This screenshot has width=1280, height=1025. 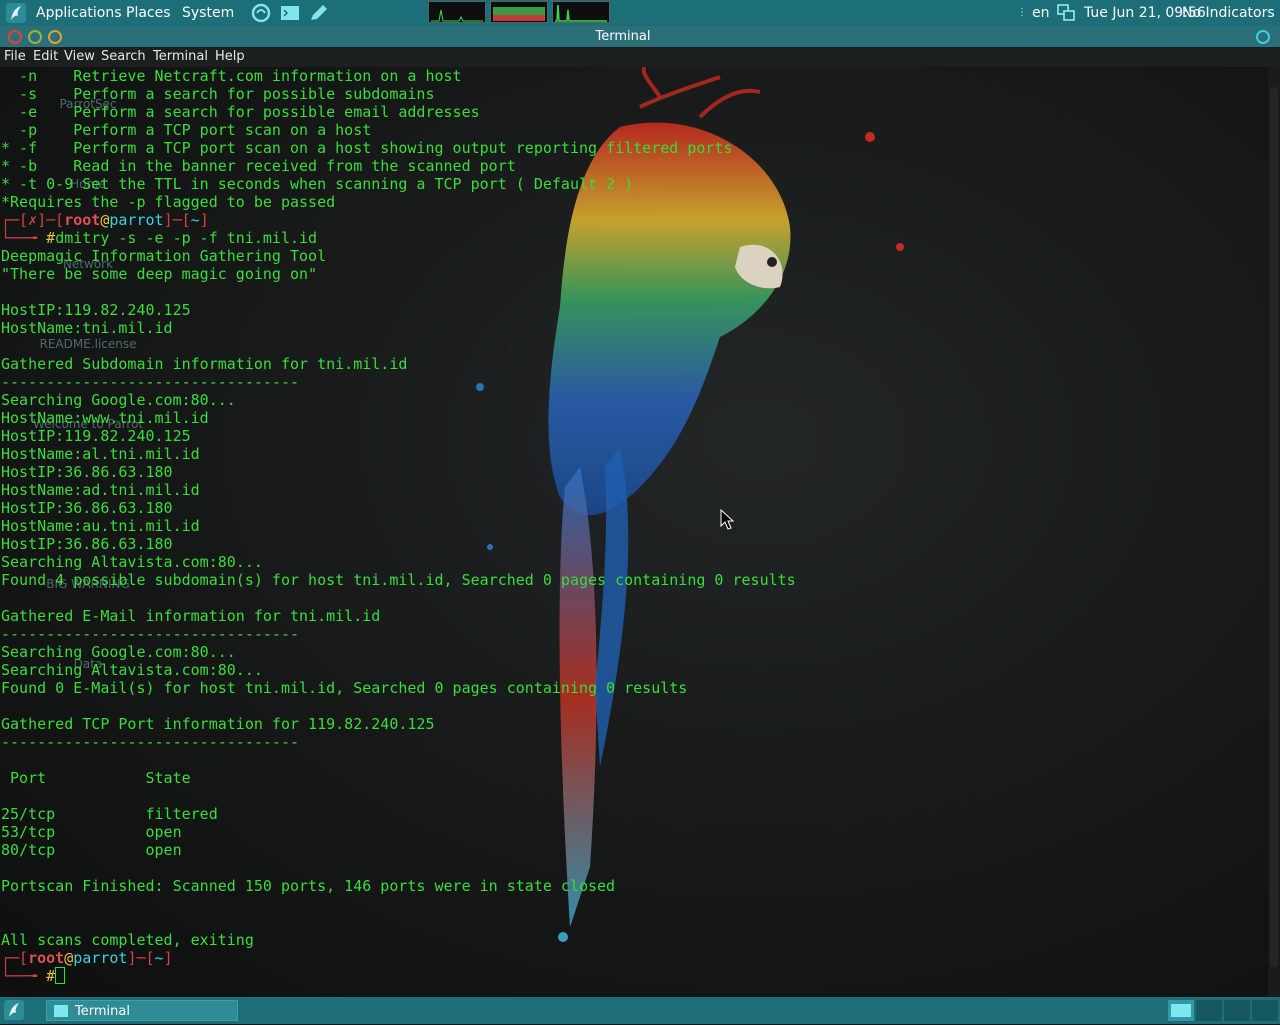 What do you see at coordinates (79, 13) in the screenshot?
I see `menu-applications: Applications` at bounding box center [79, 13].